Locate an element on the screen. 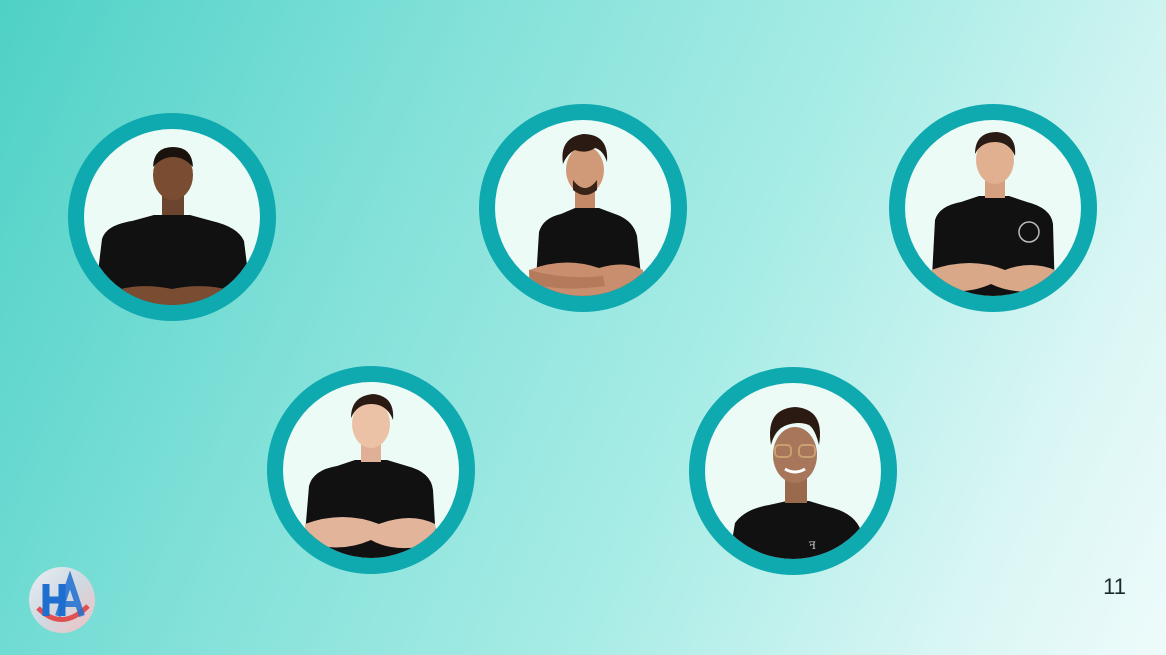 The height and width of the screenshot is (655, 1166). photo-frame: ꟻ is located at coordinates (793, 471).